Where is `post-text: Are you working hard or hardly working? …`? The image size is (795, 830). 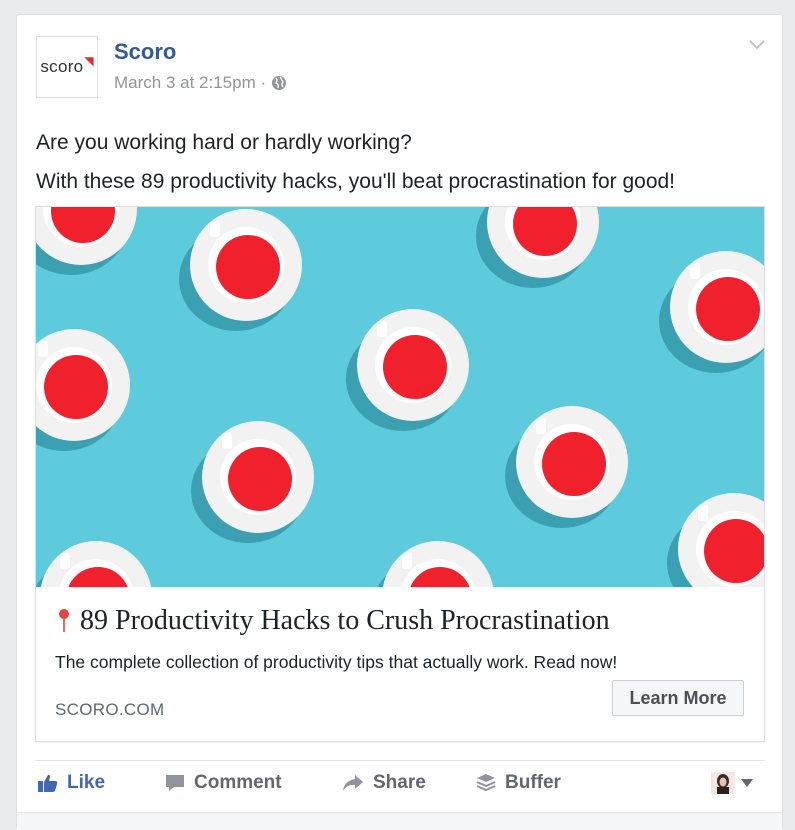 post-text: Are you working hard or hardly working? … is located at coordinates (355, 162).